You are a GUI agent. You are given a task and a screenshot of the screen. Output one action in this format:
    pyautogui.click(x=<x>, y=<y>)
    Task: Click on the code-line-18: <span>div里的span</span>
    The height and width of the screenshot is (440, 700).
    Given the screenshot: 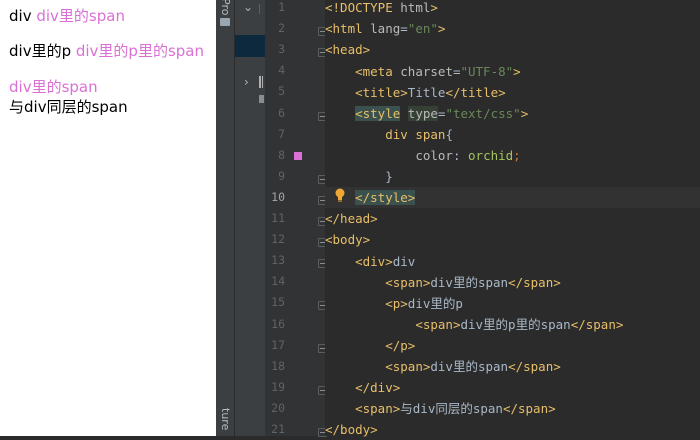 What is the action you would take?
    pyautogui.click(x=473, y=366)
    